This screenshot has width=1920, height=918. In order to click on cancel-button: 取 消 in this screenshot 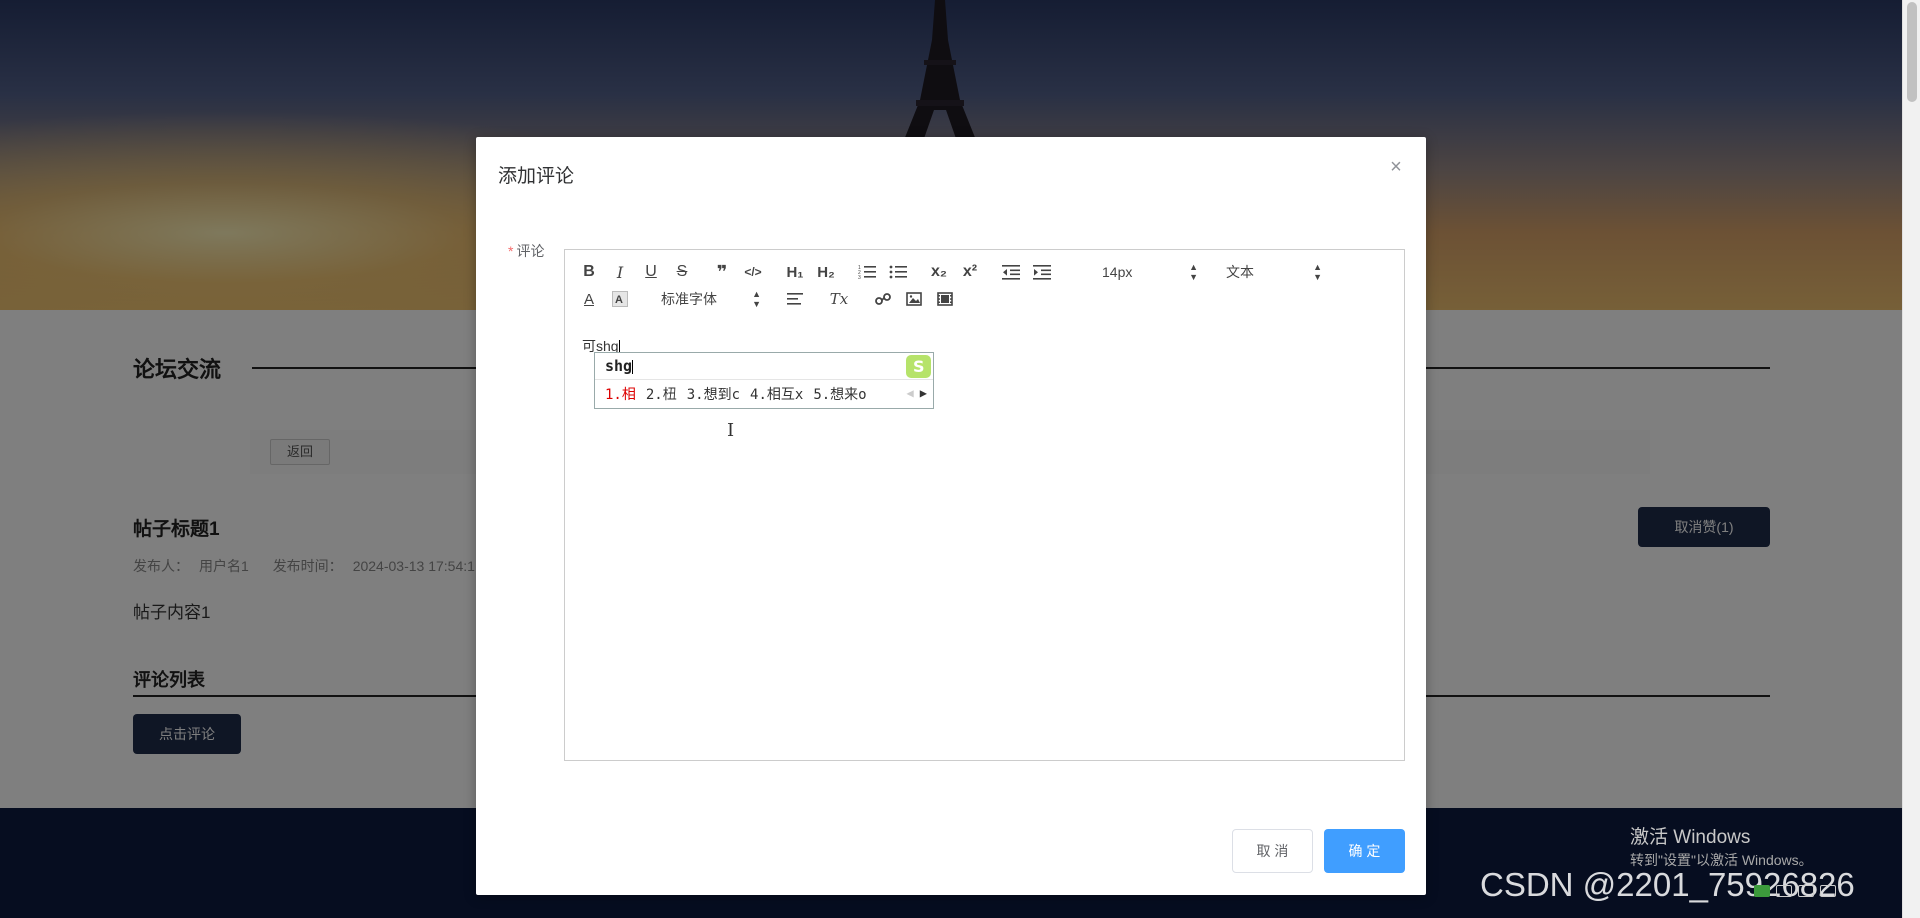, I will do `click(1272, 851)`.